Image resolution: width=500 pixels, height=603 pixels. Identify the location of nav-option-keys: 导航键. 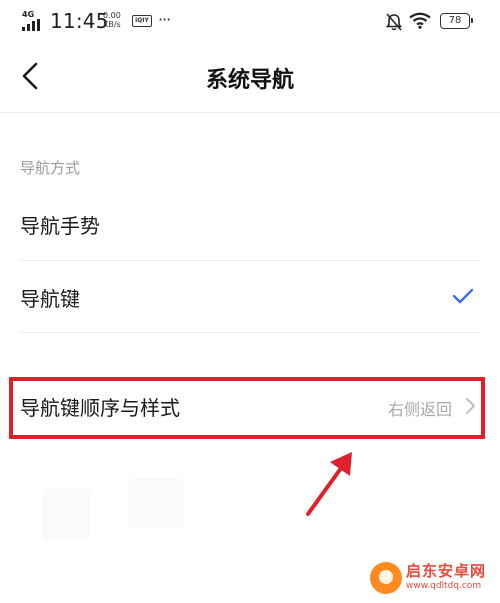
(250, 297).